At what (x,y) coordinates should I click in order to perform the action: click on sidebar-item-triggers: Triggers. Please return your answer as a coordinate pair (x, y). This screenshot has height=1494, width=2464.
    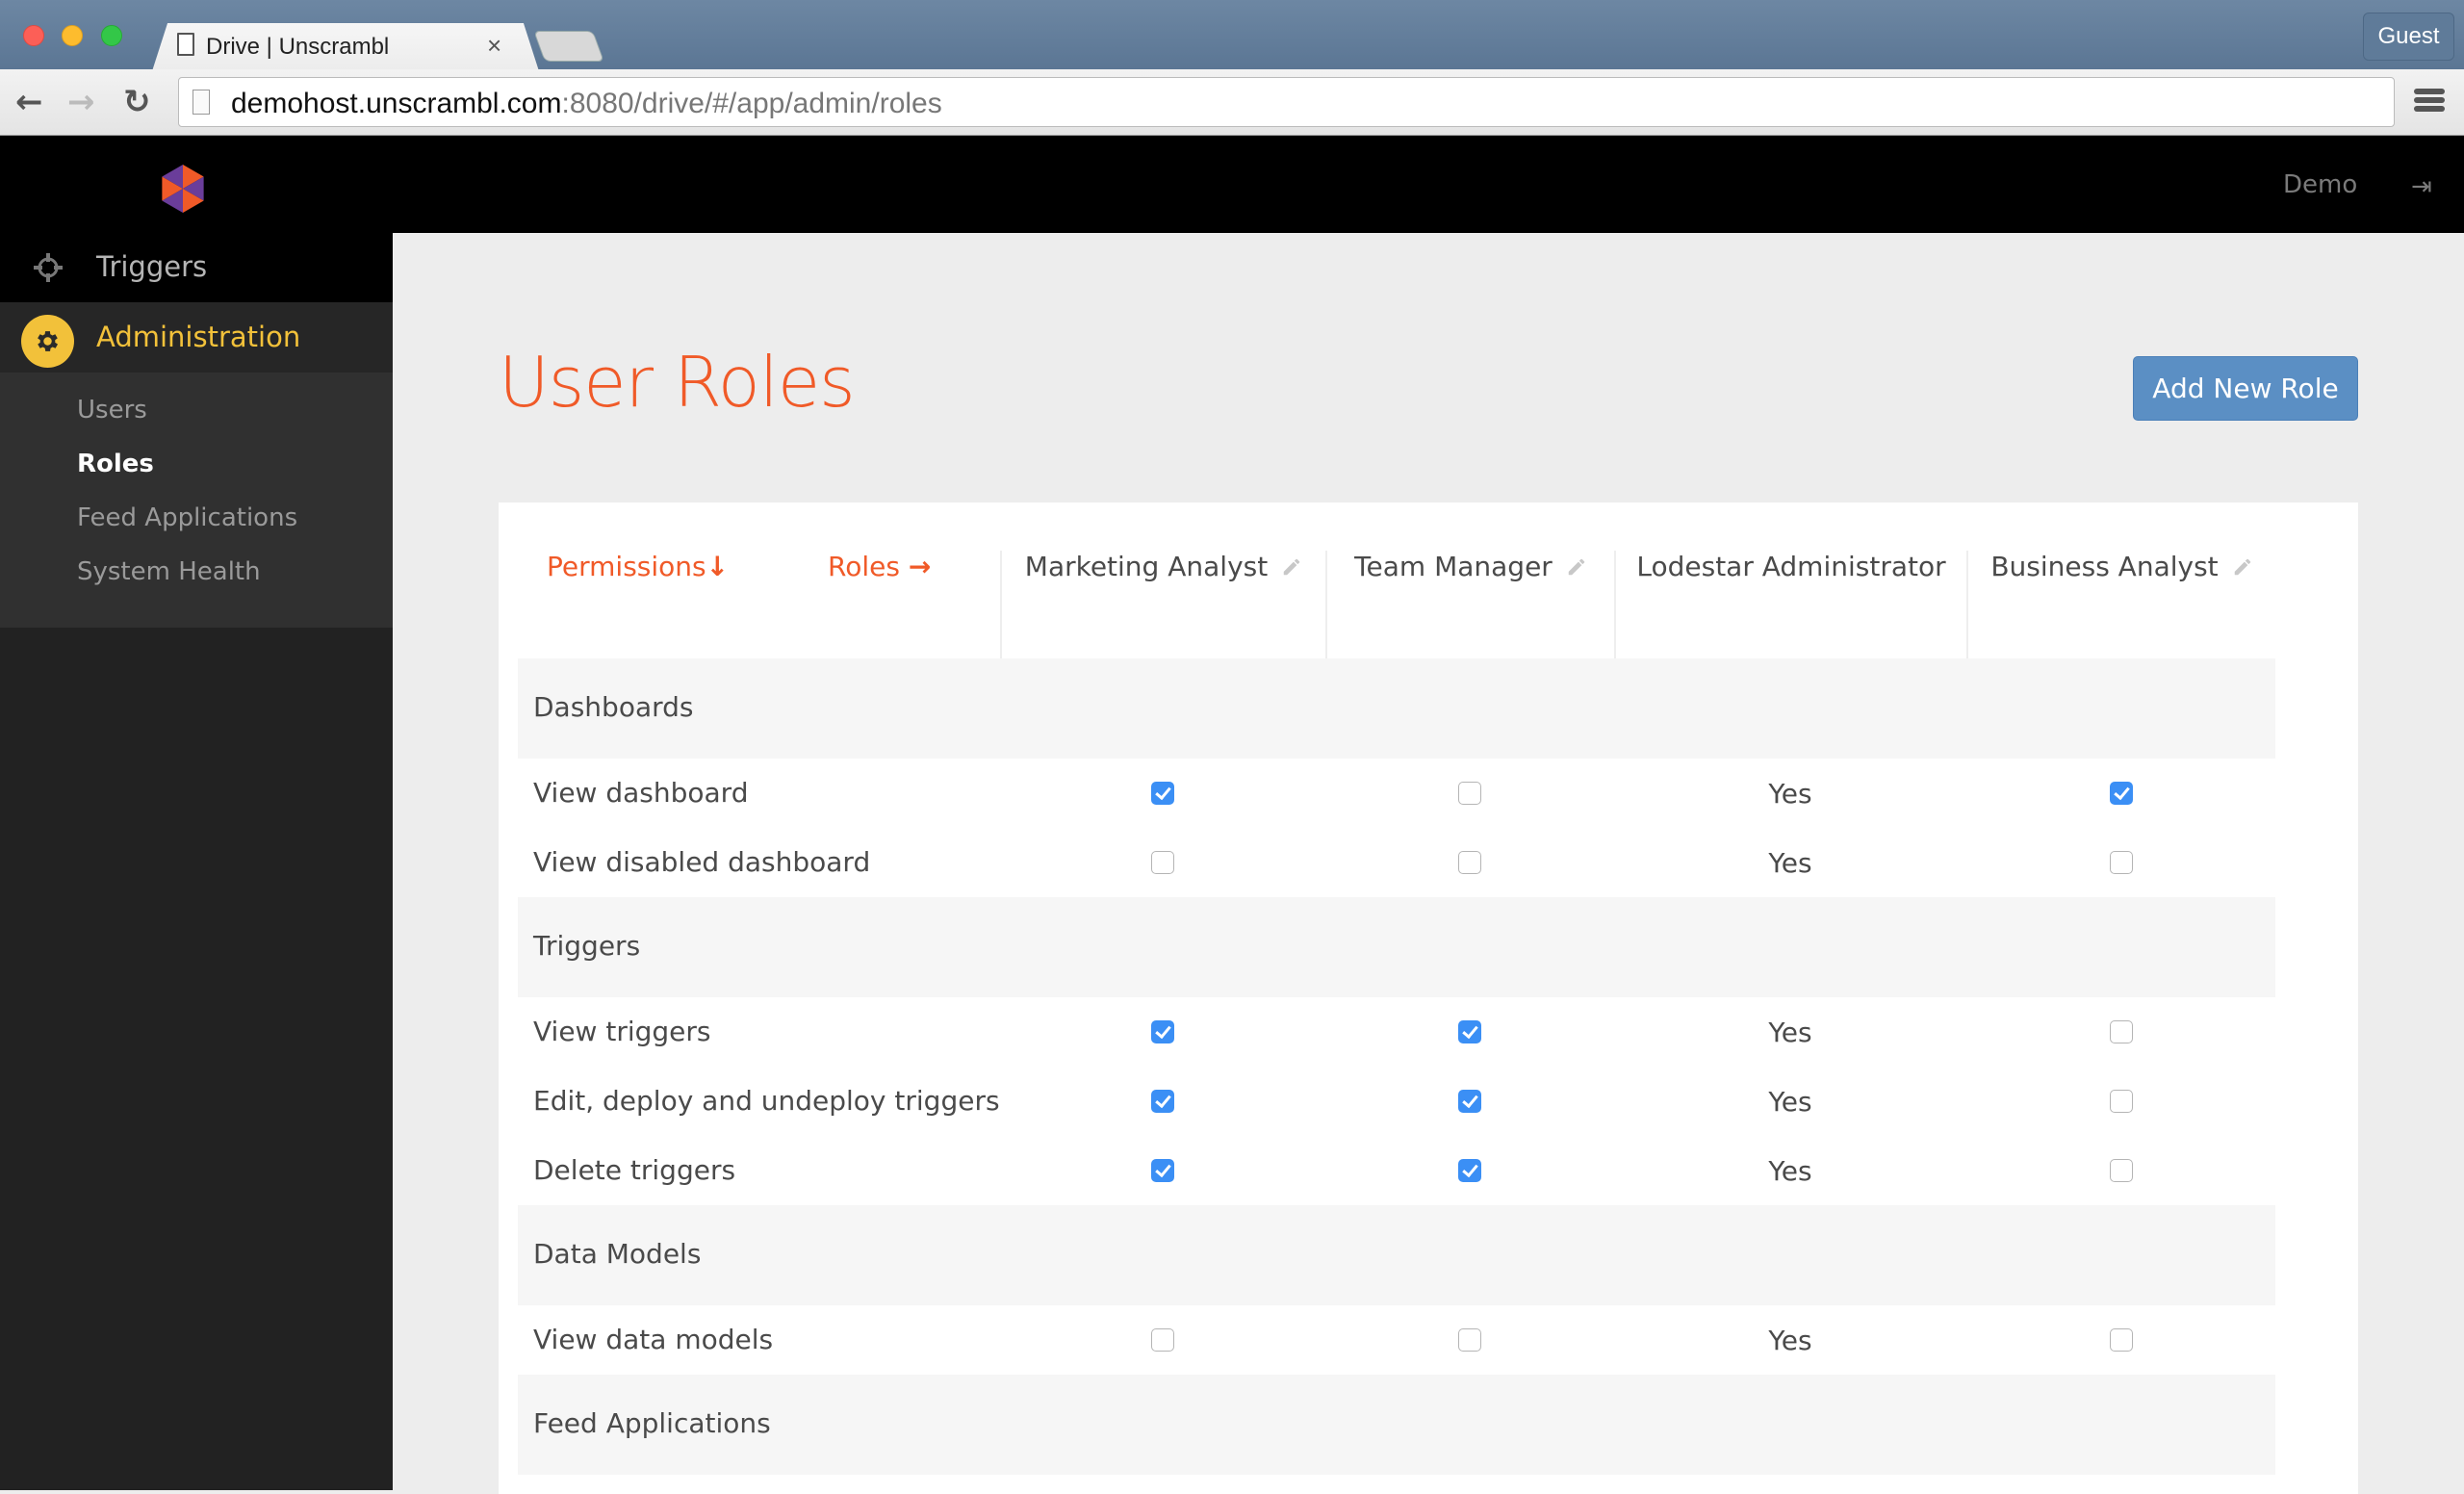
    Looking at the image, I should click on (196, 268).